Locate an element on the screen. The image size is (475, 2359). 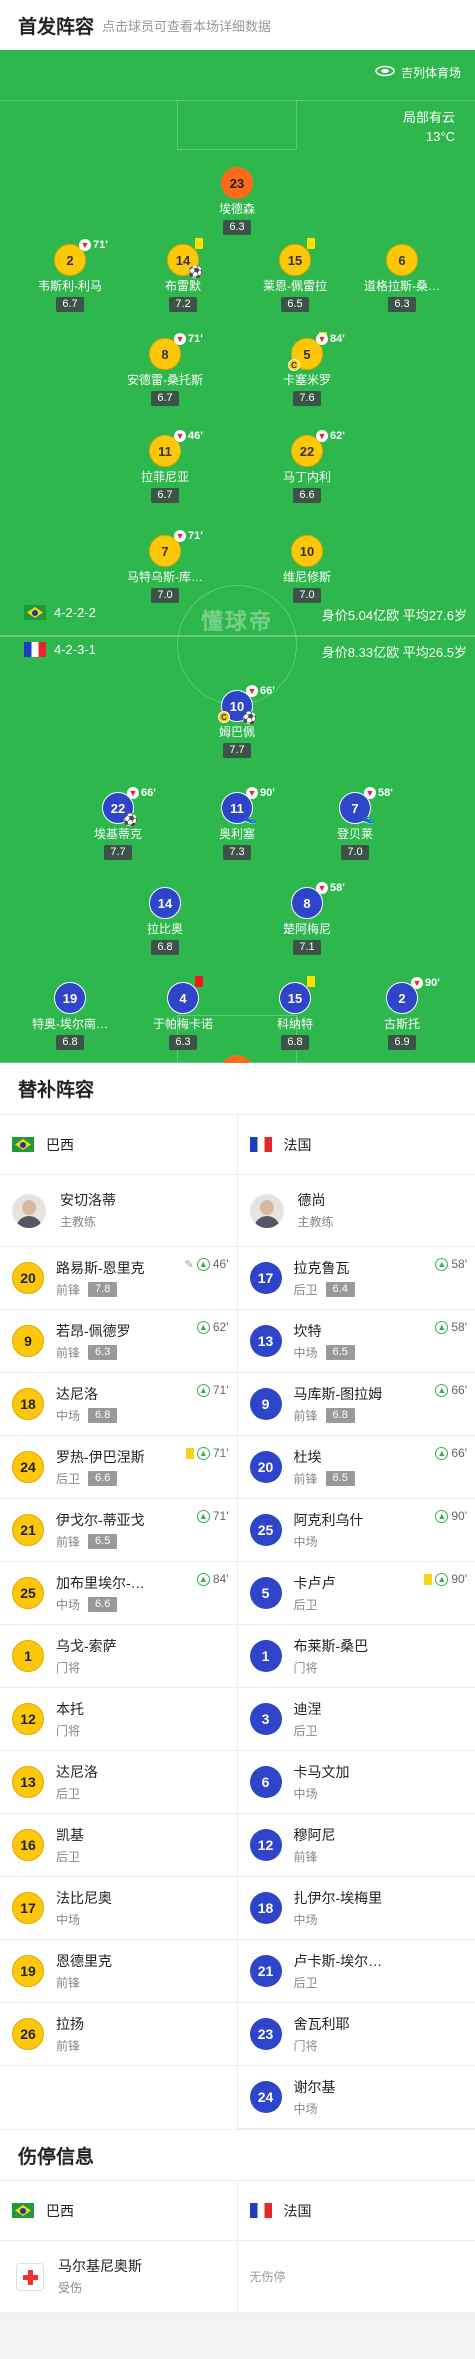
home-player: 22 ▼ 62' 马丁内利 6.6 is located at coordinates (307, 466).